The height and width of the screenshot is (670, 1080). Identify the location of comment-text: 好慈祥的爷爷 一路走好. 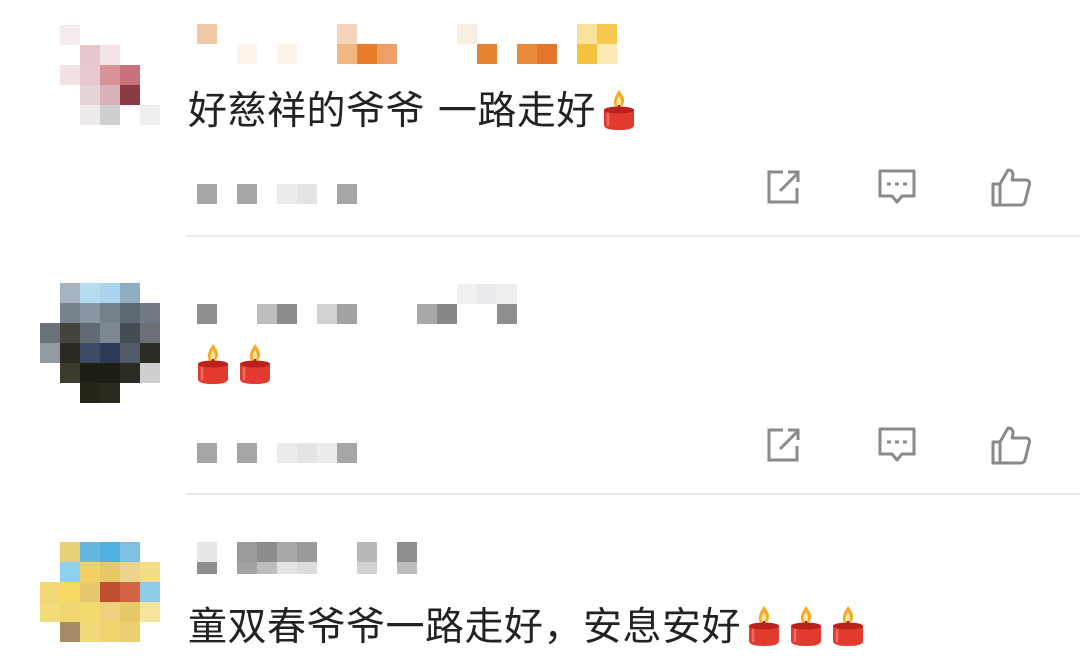
(413, 108).